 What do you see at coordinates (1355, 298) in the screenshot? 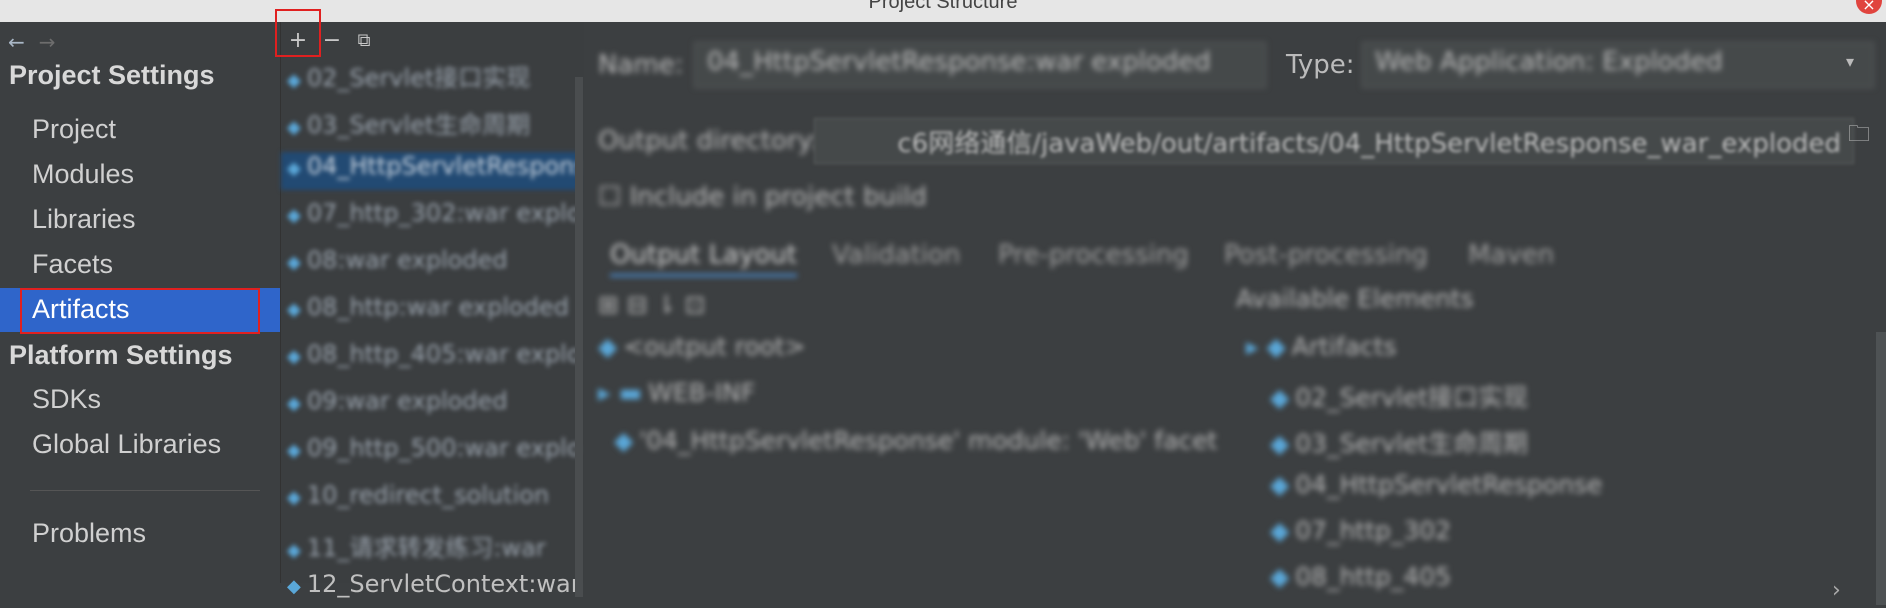
I see `available-elements-label: Available Elements` at bounding box center [1355, 298].